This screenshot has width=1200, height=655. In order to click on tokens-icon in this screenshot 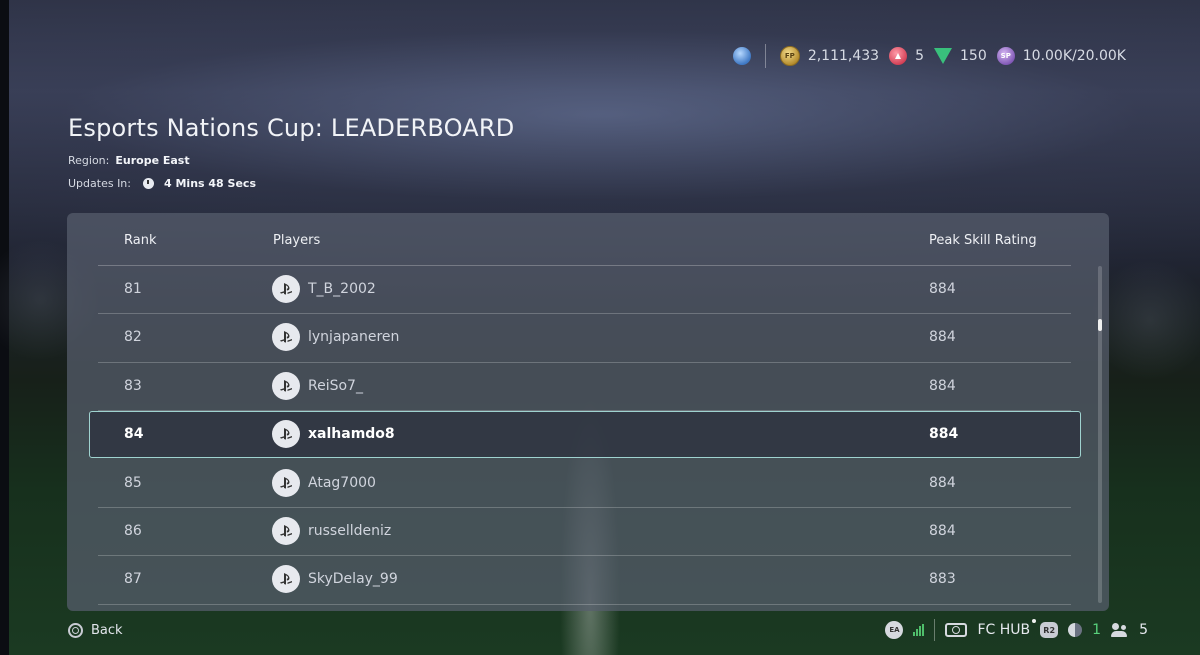, I will do `click(943, 56)`.